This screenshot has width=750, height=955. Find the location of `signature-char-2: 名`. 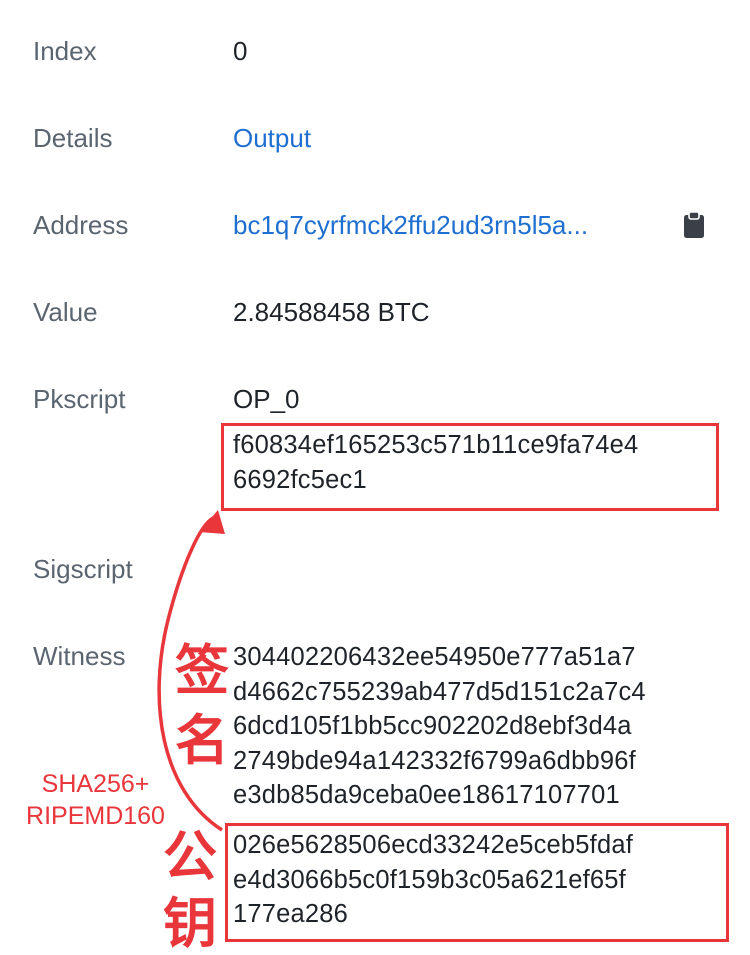

signature-char-2: 名 is located at coordinates (202, 740).